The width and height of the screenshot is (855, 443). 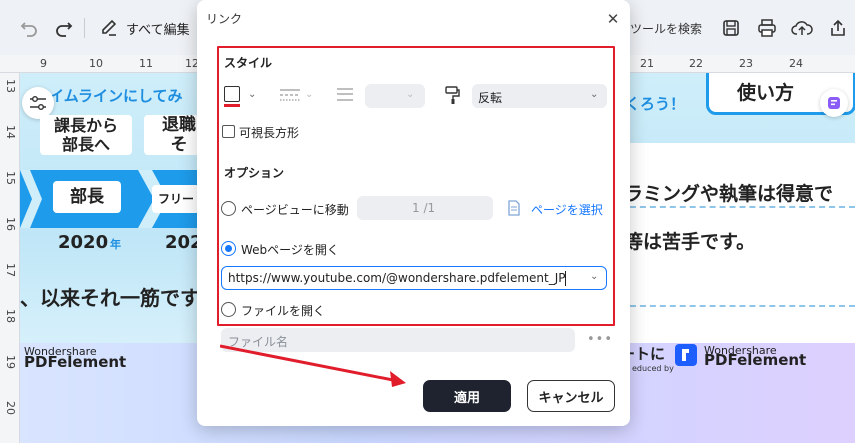 What do you see at coordinates (514, 208) in the screenshot?
I see `document-icon` at bounding box center [514, 208].